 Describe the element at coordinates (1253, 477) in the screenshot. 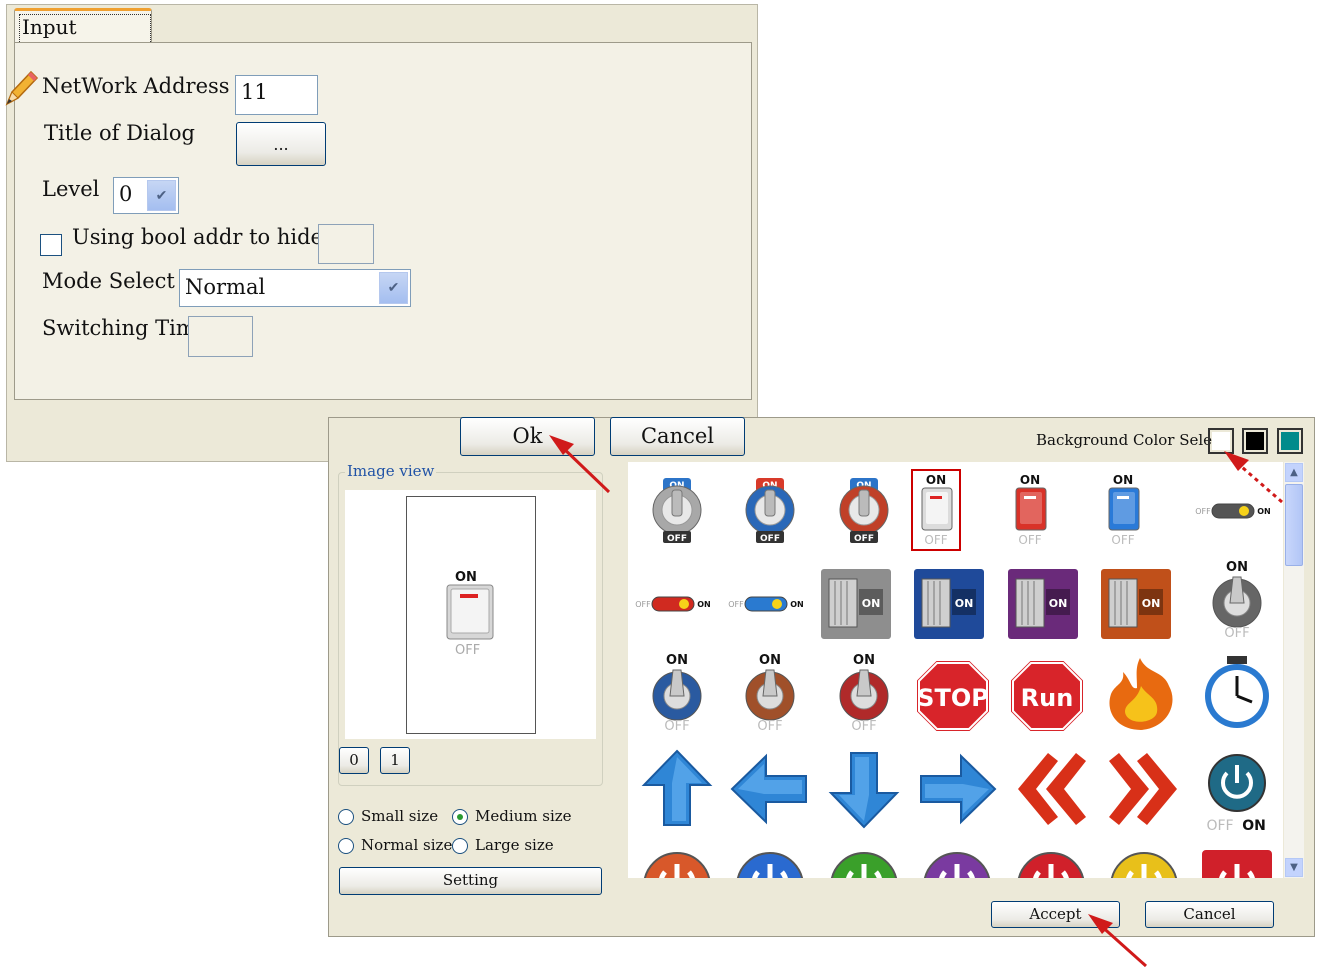

I see `bg-color-pointer-arrow-icon` at that location.